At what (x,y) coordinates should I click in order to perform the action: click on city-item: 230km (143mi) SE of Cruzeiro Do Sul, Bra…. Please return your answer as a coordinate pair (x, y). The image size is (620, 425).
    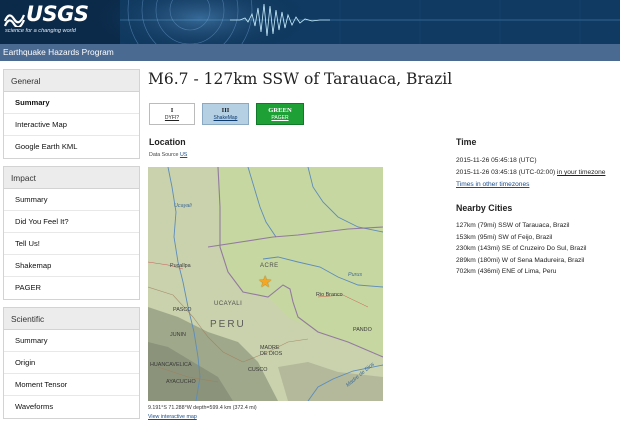
    Looking at the image, I should click on (521, 249).